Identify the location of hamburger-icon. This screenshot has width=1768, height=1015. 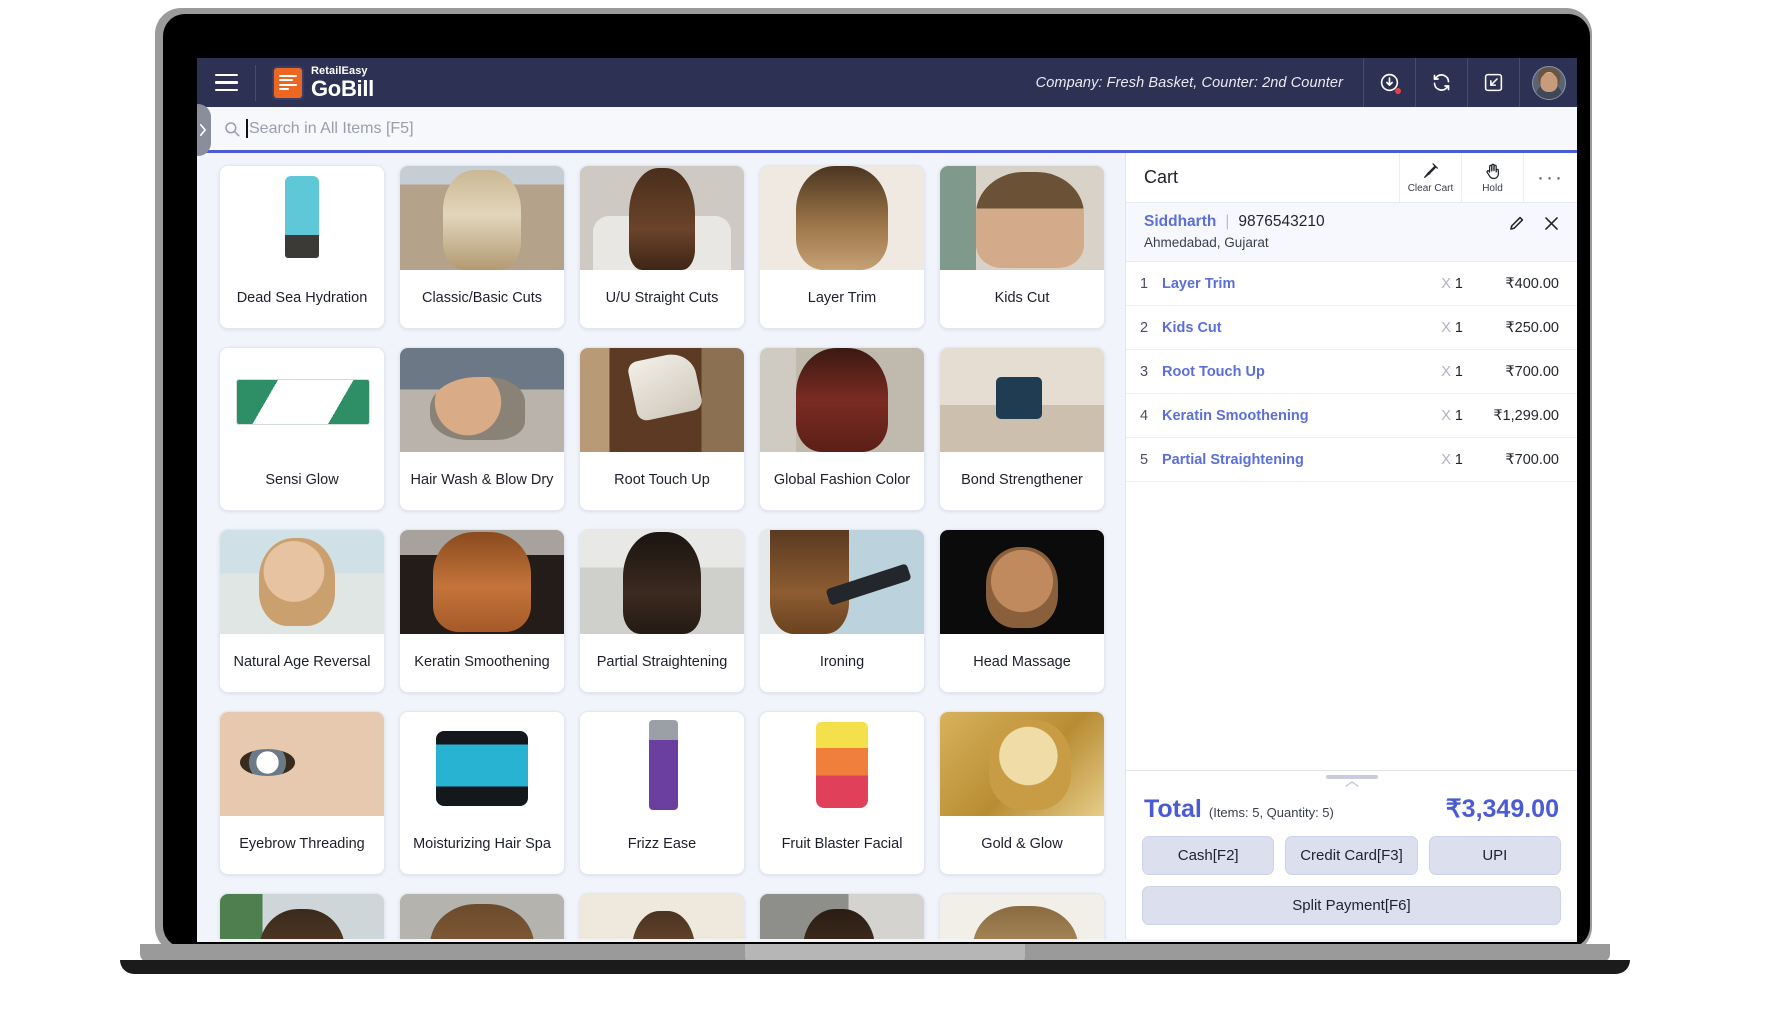
(226, 82).